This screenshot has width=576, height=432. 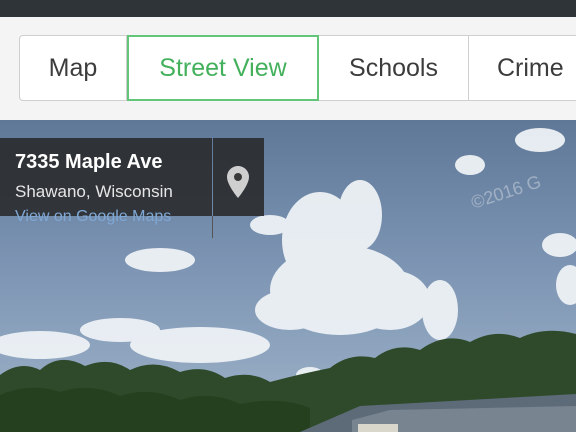 I want to click on view-on-google-maps-link: View on Google Maps, so click(x=93, y=217).